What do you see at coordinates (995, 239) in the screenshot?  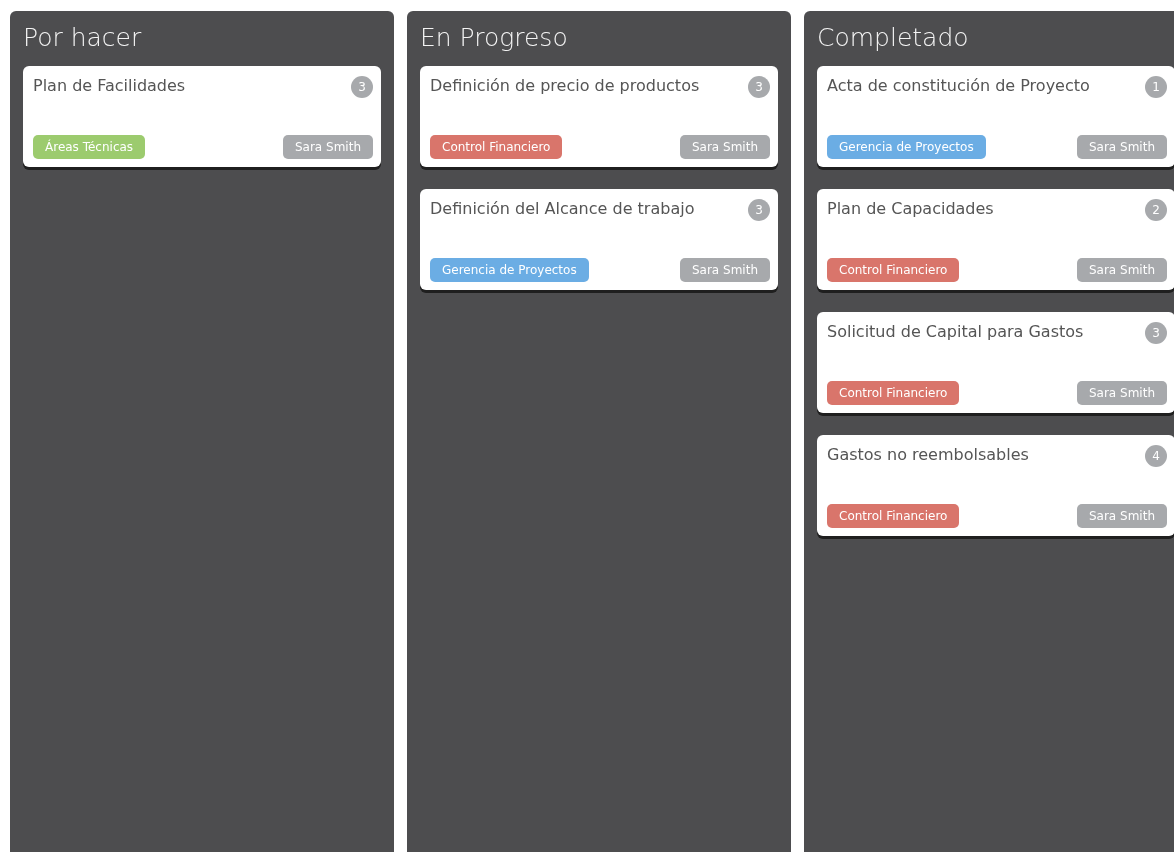 I see `task-card: Plan de Capacidades 2 Control Financiero Sara Smith` at bounding box center [995, 239].